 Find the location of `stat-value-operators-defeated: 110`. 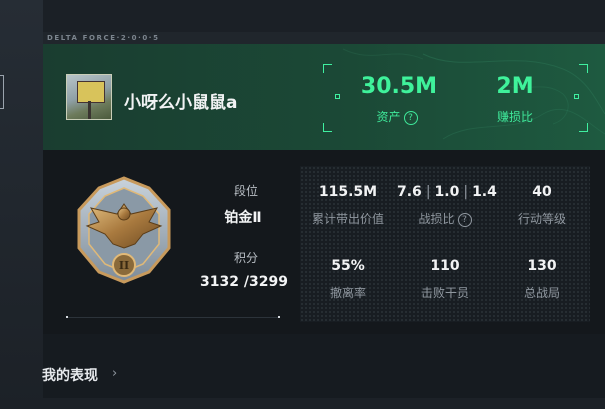

stat-value-operators-defeated: 110 is located at coordinates (445, 266).